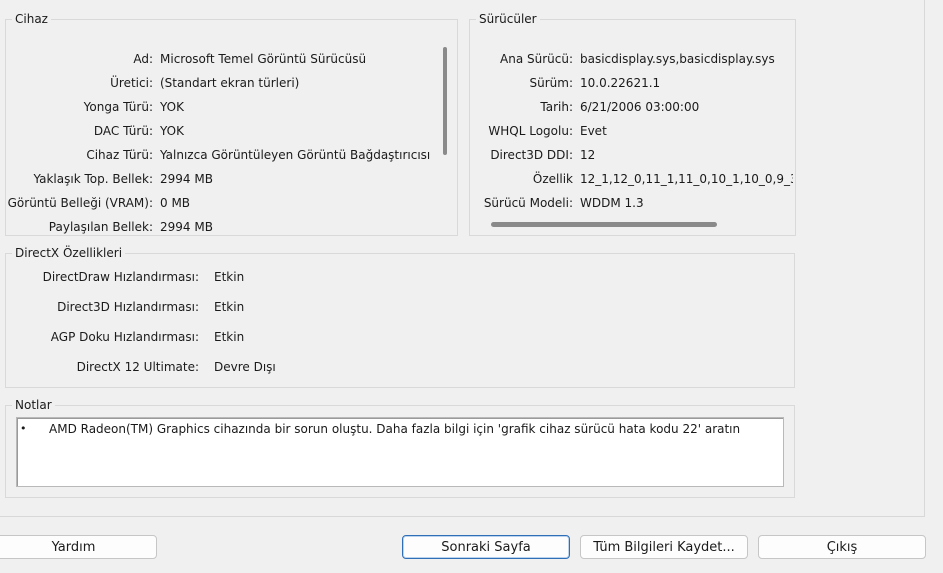 The width and height of the screenshot is (943, 573). Describe the element at coordinates (604, 224) in the screenshot. I see `scrollbar-thumb` at that location.